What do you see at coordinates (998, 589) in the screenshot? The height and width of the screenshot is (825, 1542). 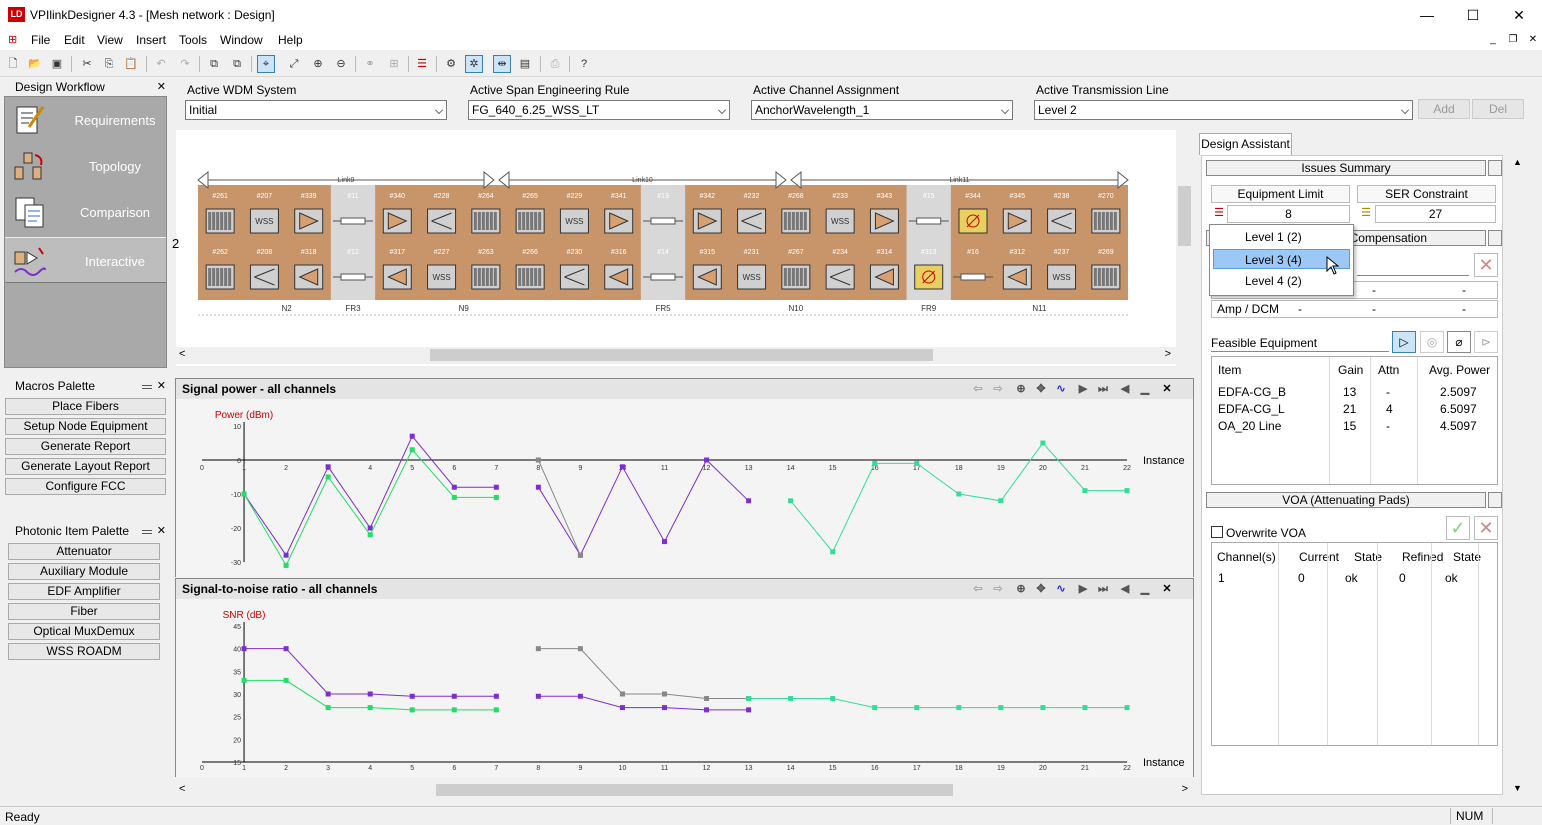 I see `forward-icon: ⇨` at bounding box center [998, 589].